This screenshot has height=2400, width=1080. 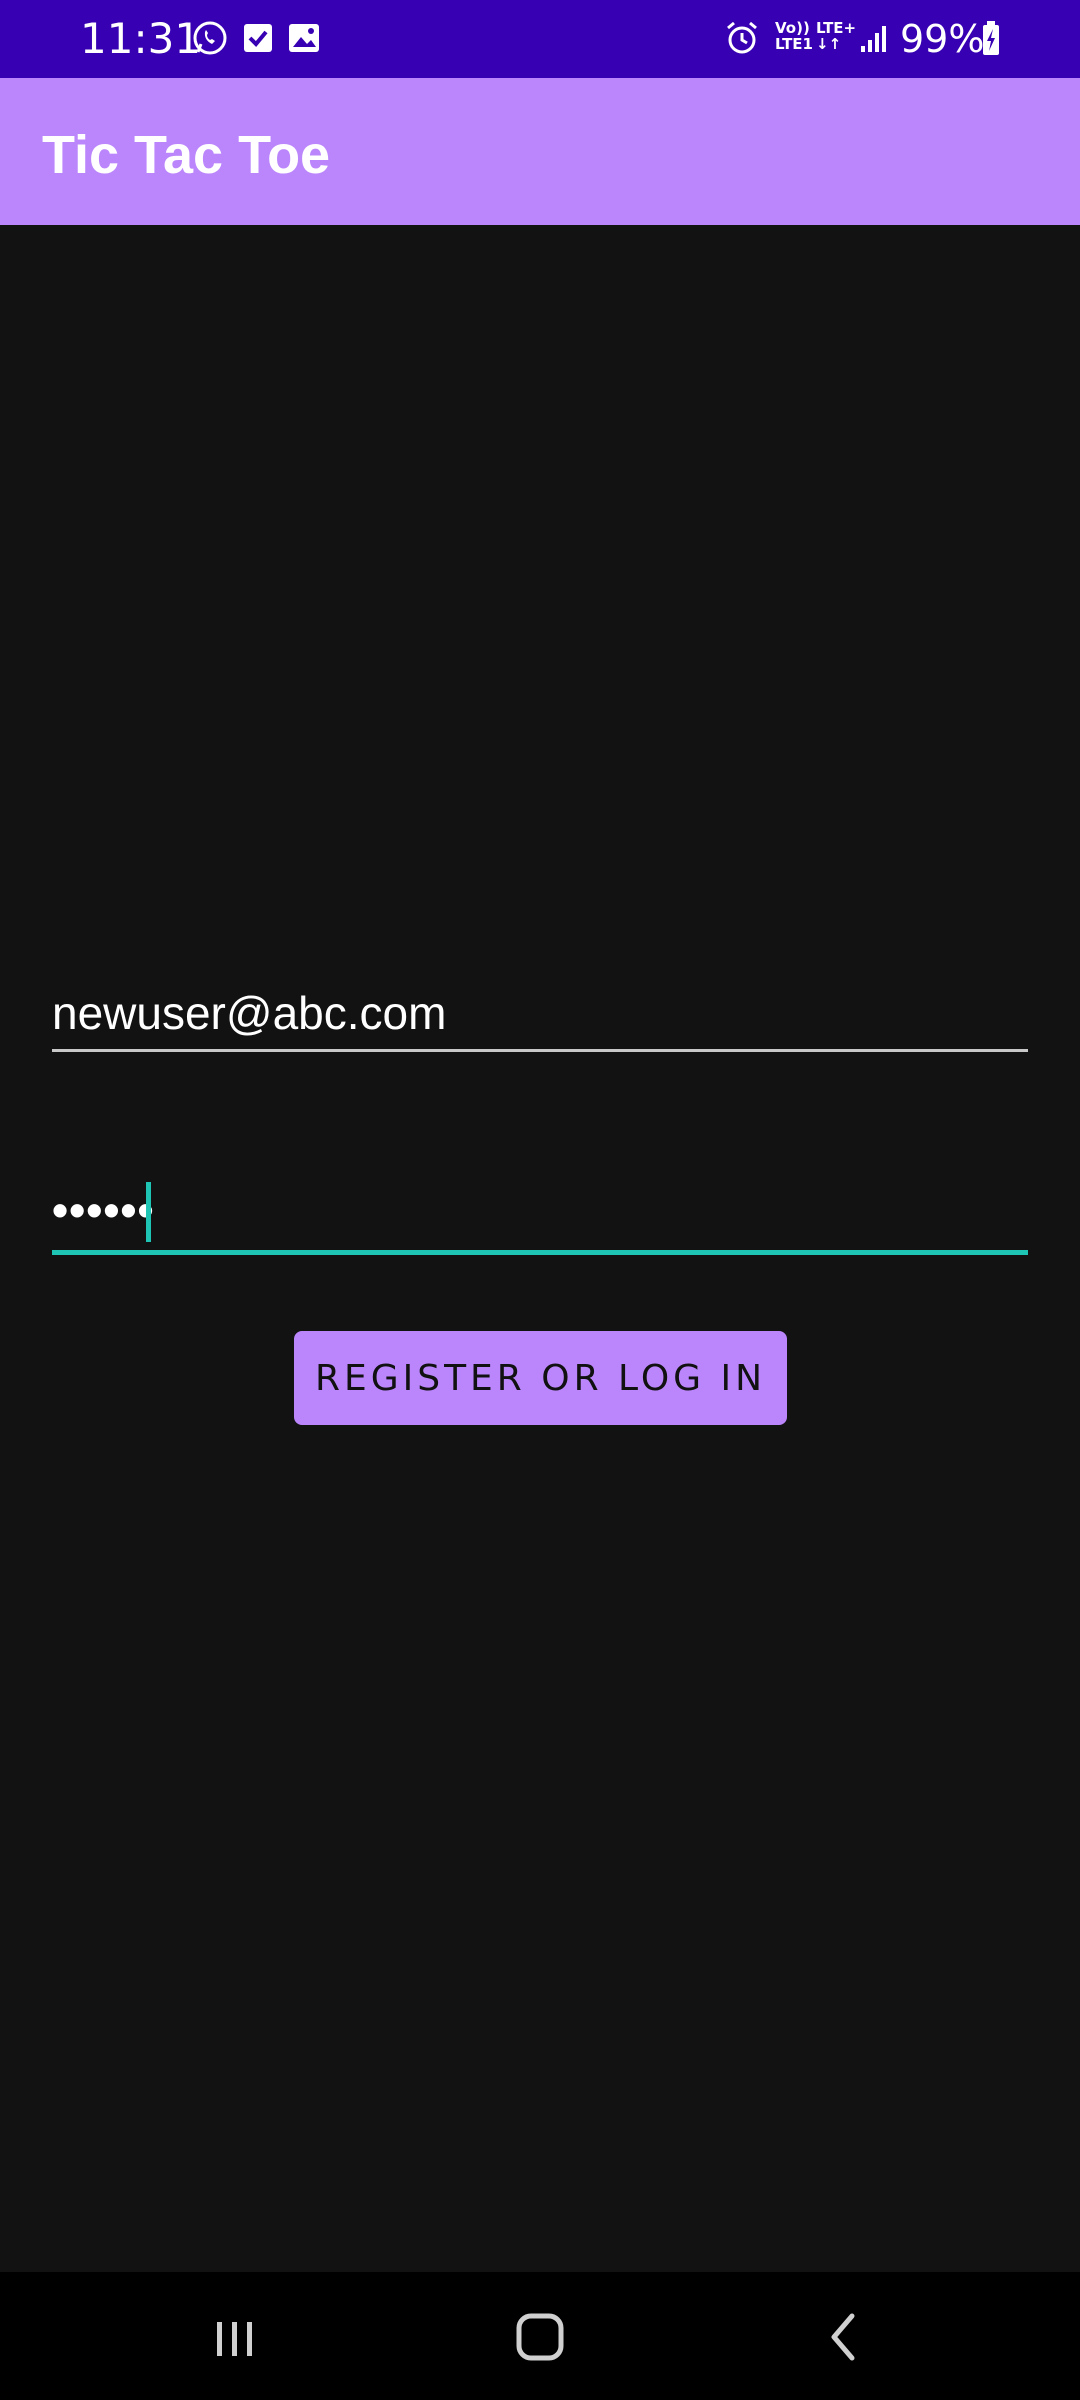 What do you see at coordinates (141, 38) in the screenshot?
I see `status-time: 11:31` at bounding box center [141, 38].